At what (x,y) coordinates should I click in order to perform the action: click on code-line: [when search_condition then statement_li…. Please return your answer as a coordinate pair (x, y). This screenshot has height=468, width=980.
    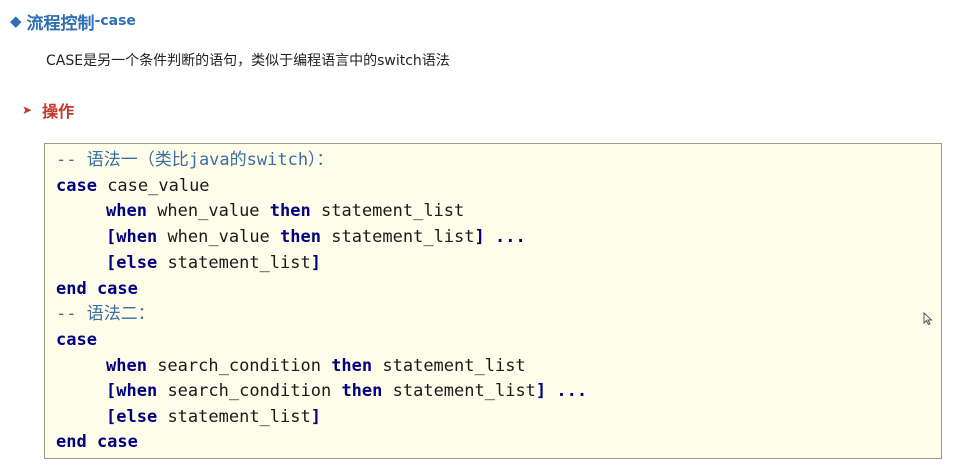
    Looking at the image, I should click on (321, 391).